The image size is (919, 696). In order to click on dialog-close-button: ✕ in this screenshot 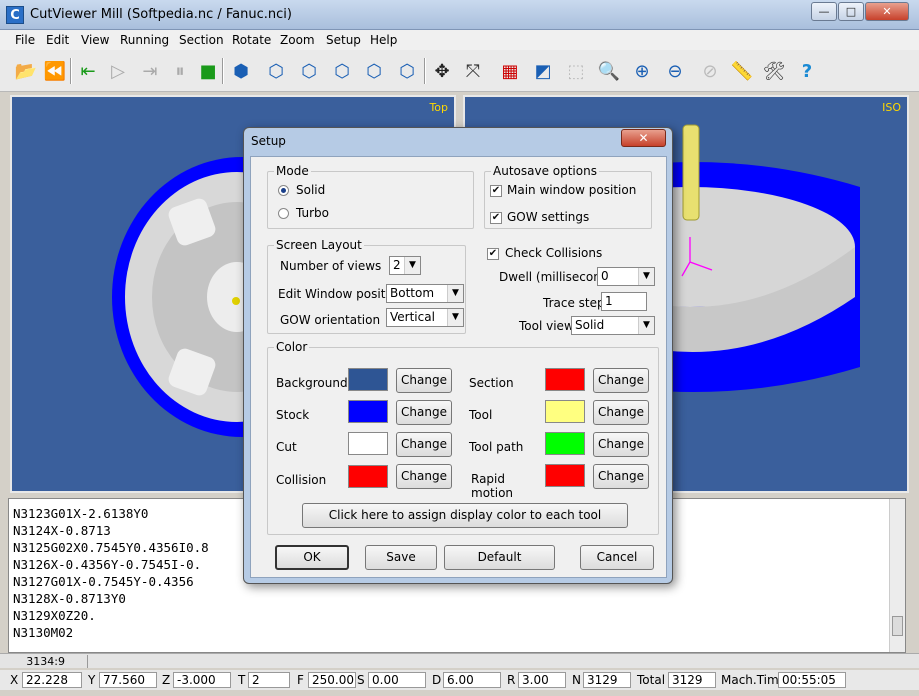, I will do `click(643, 138)`.